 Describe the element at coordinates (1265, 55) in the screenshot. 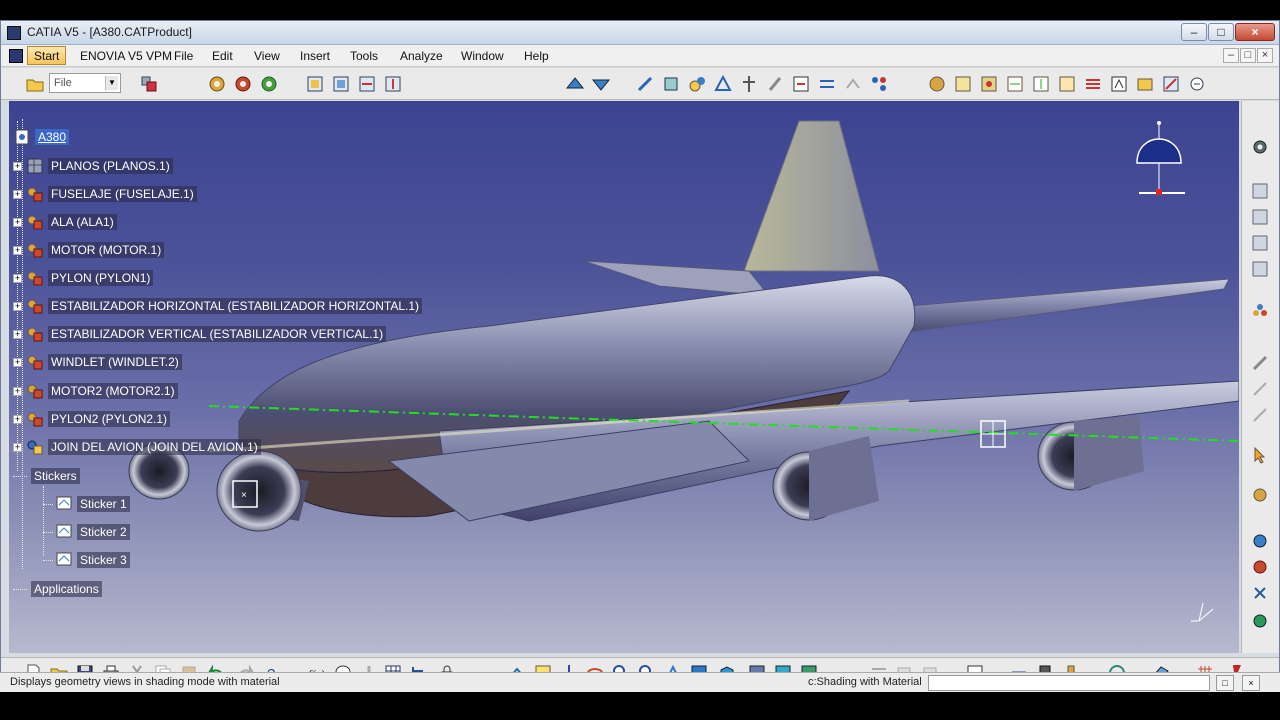

I see `doc-close-button: ×` at that location.